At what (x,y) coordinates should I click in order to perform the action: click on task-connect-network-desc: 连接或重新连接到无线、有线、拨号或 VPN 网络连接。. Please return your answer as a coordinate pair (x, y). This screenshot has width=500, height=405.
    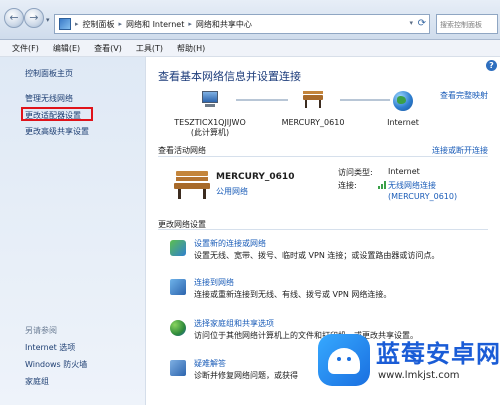
    Looking at the image, I should click on (293, 294).